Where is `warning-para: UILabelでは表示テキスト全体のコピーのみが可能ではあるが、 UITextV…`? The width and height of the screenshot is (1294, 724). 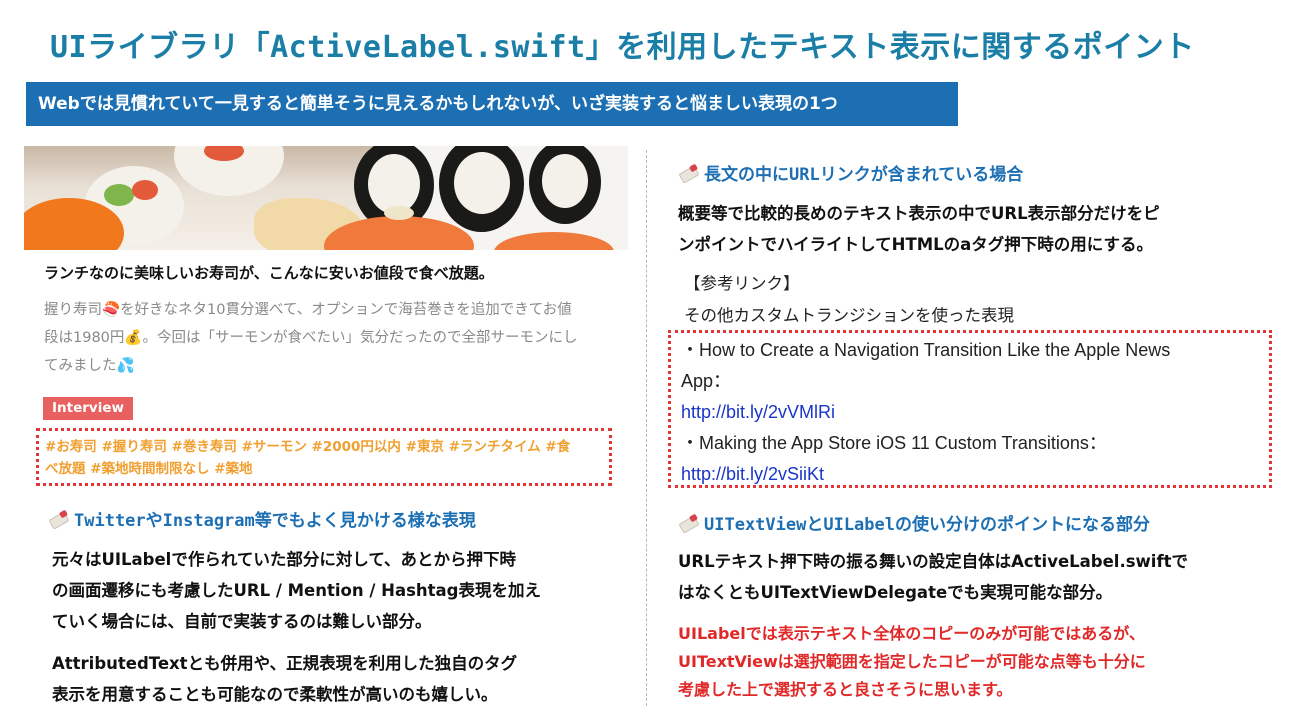 warning-para: UILabelでは表示テキスト全体のコピーのみが可能ではあるが、 UITextV… is located at coordinates (978, 662).